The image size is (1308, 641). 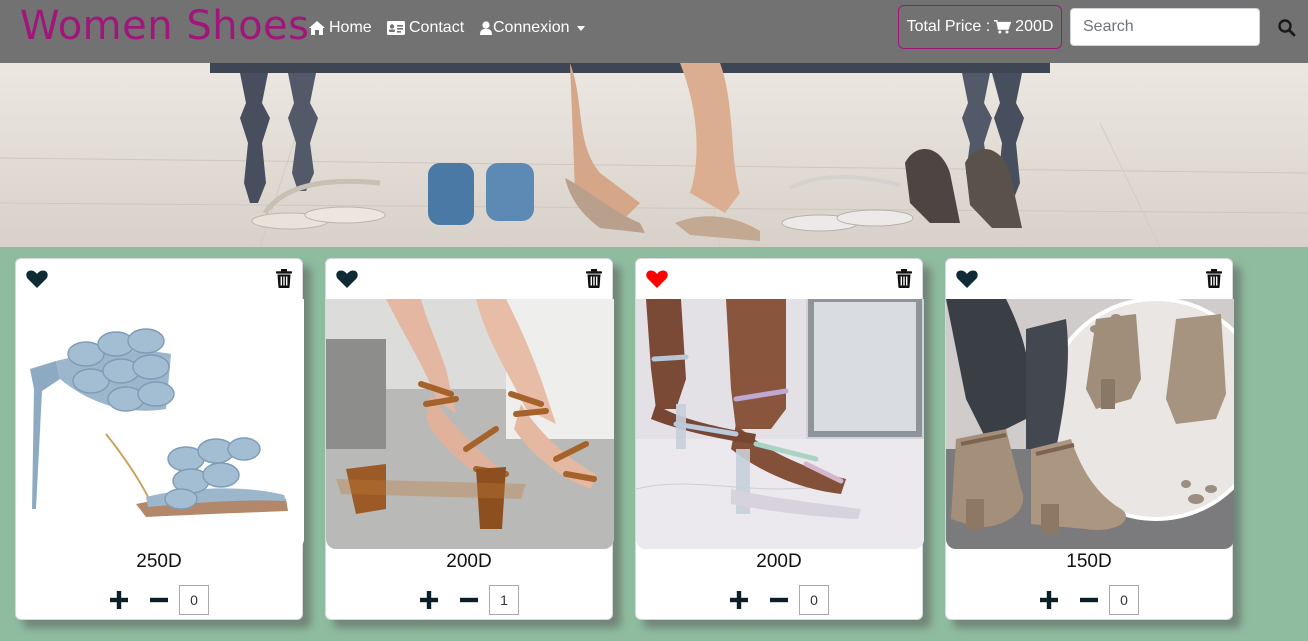 I want to click on id-card-icon, so click(x=396, y=28).